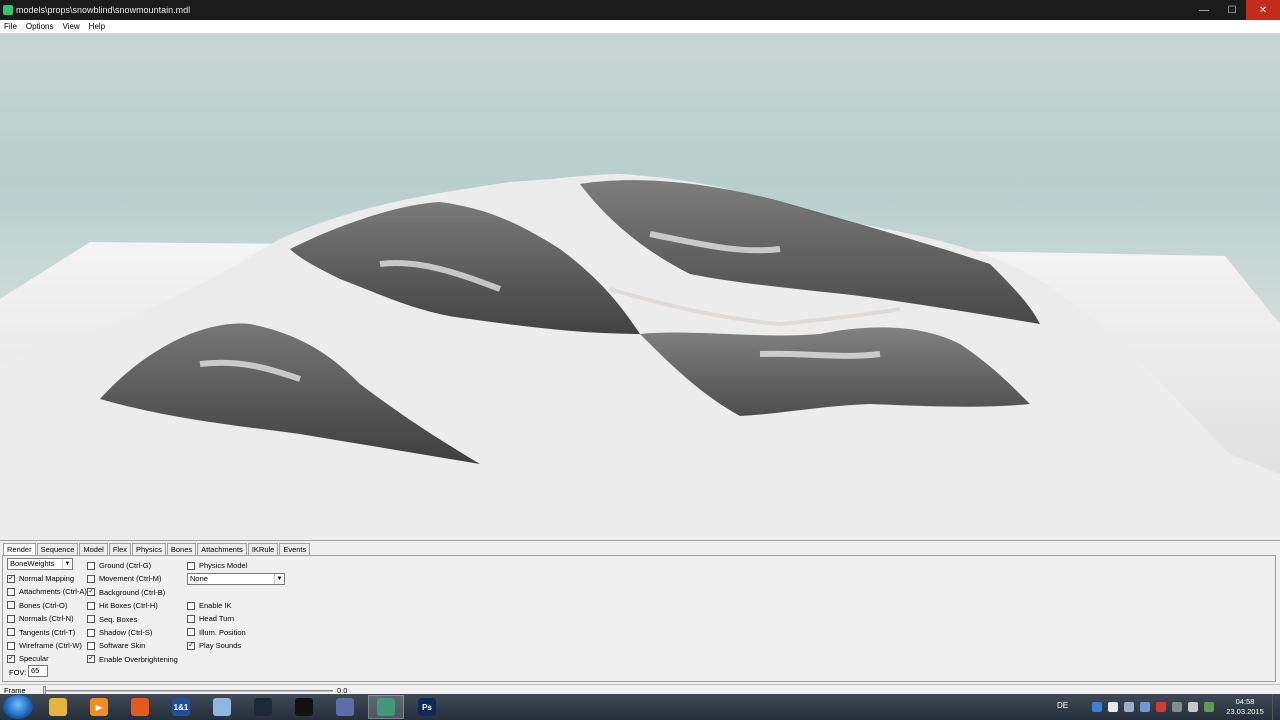 This screenshot has width=1280, height=720. I want to click on checkbox-render-col1-0: ✓ Normal Mapping, so click(40, 578).